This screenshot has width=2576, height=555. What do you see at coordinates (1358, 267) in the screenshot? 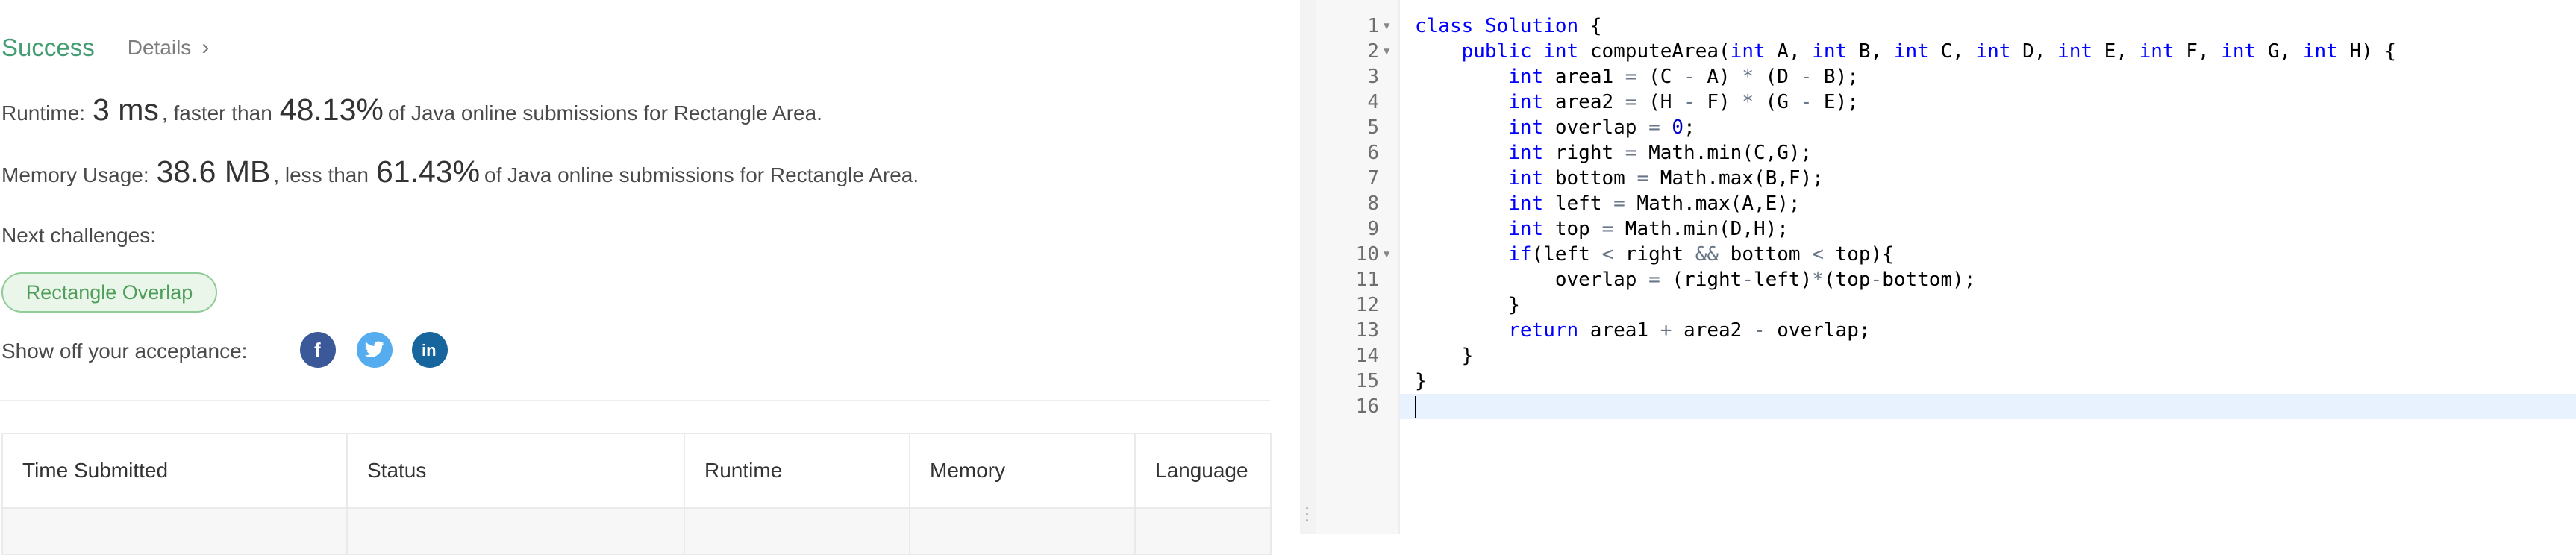
I see `line-number-gutter: 1 ▼ 2 ▼ 3 4 5 6 7 8 9 10 ▼ 11 12 13 14 15 16` at bounding box center [1358, 267].